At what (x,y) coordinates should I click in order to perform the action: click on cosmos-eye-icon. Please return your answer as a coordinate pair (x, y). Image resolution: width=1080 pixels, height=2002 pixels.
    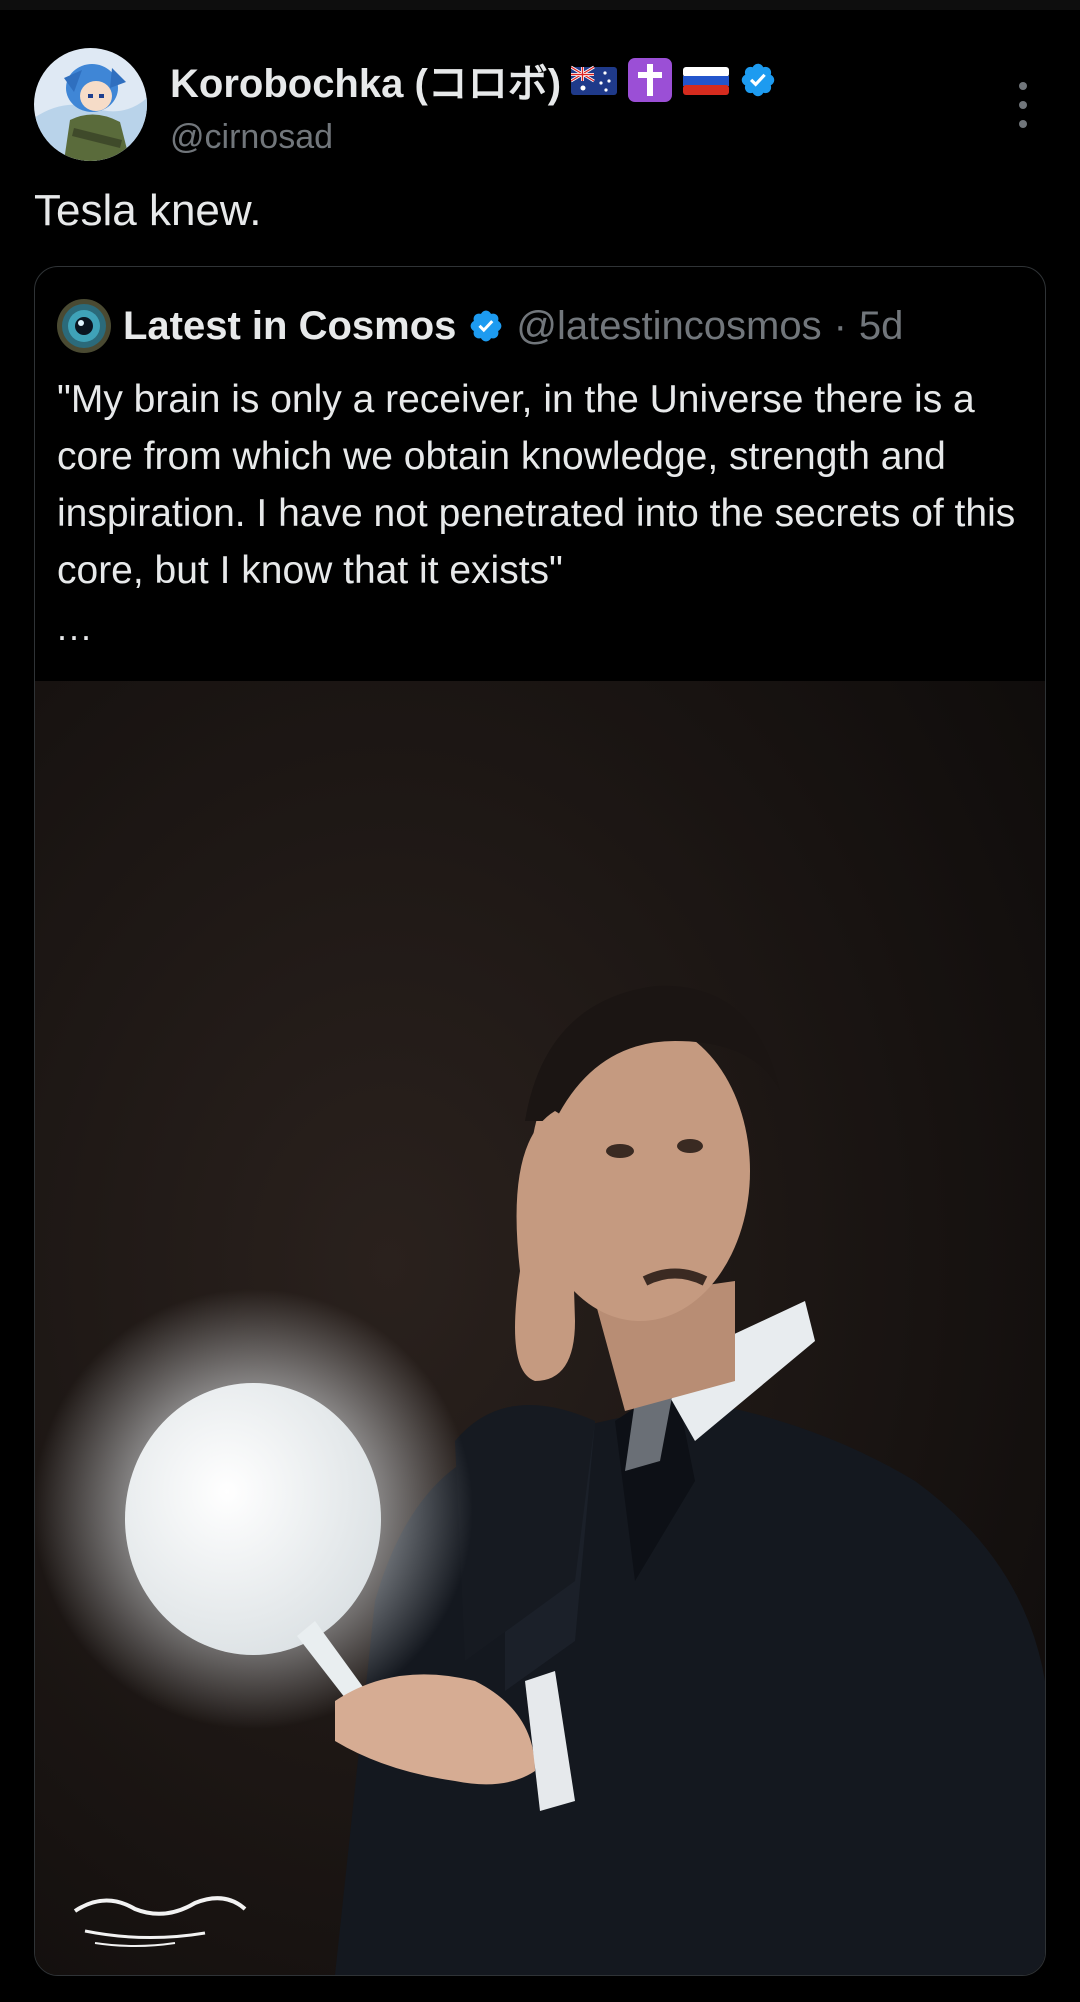
    Looking at the image, I should click on (84, 326).